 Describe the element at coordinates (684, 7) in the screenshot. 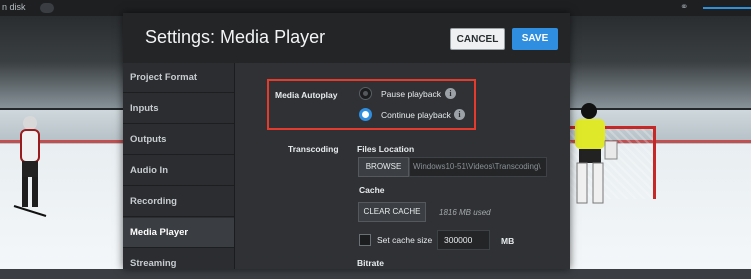

I see `headphones-icon: ⚭` at that location.